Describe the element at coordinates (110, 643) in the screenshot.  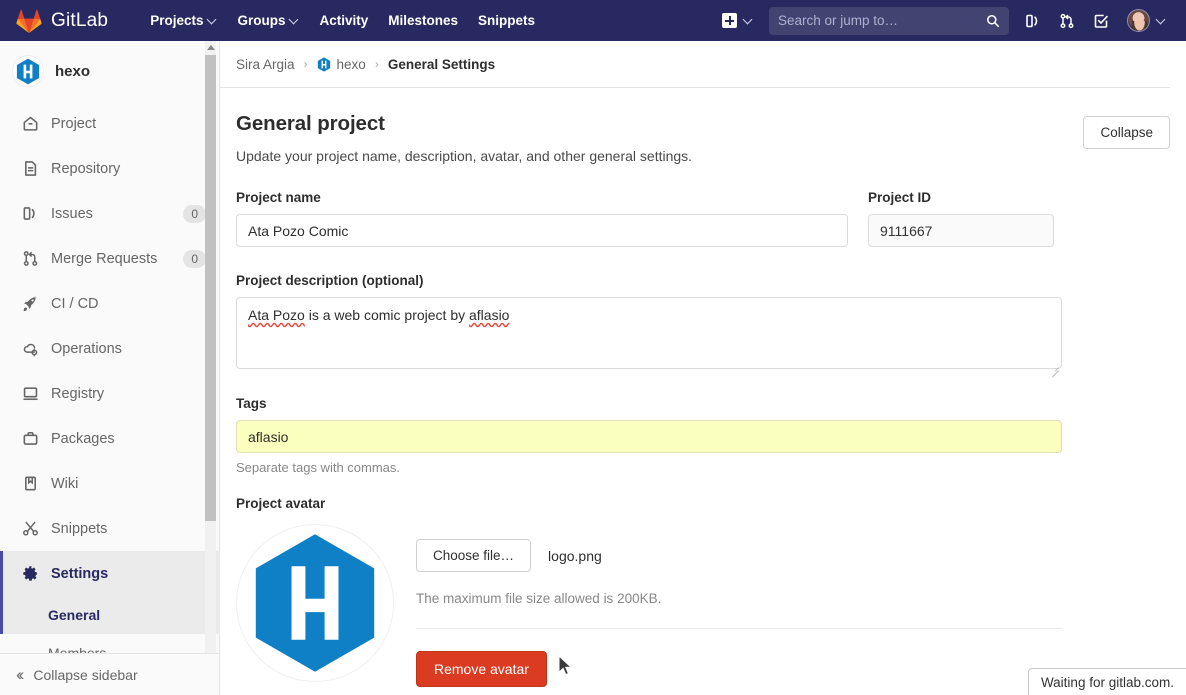
I see `sidebar-subitem-members: Members` at that location.